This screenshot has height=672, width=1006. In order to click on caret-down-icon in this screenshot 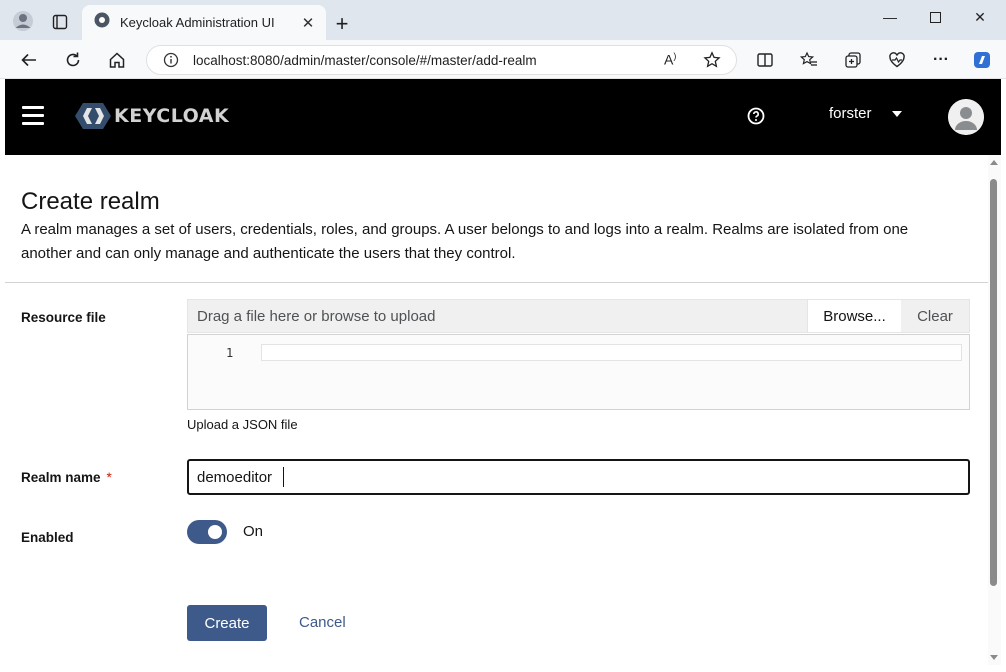, I will do `click(896, 113)`.